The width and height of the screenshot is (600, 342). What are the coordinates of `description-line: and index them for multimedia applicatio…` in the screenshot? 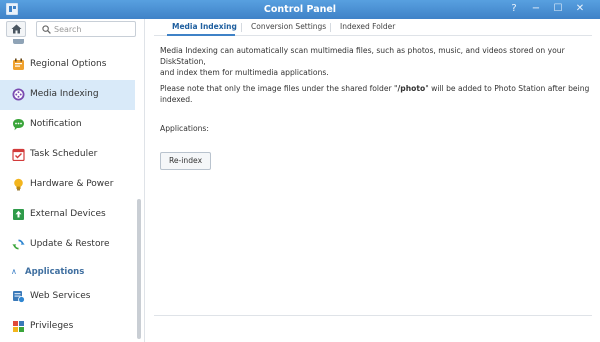 It's located at (244, 72).